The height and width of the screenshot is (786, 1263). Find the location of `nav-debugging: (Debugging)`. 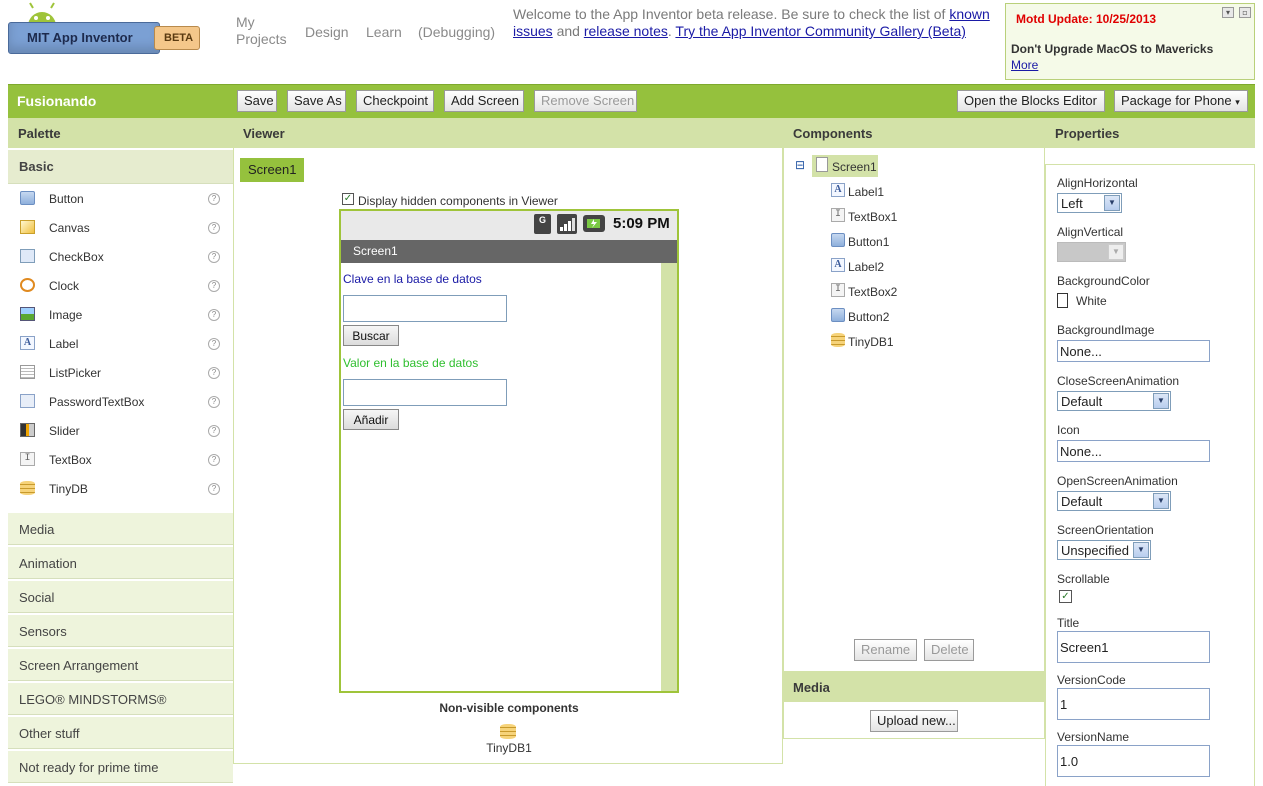

nav-debugging: (Debugging) is located at coordinates (456, 32).